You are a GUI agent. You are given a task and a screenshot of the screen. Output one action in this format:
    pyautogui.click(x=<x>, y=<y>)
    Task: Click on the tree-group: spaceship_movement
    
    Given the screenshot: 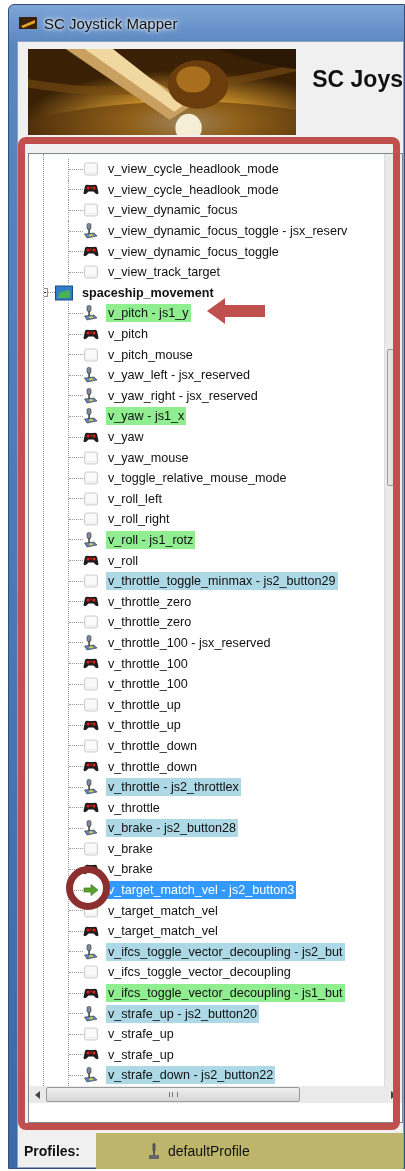 What is the action you would take?
    pyautogui.click(x=148, y=292)
    